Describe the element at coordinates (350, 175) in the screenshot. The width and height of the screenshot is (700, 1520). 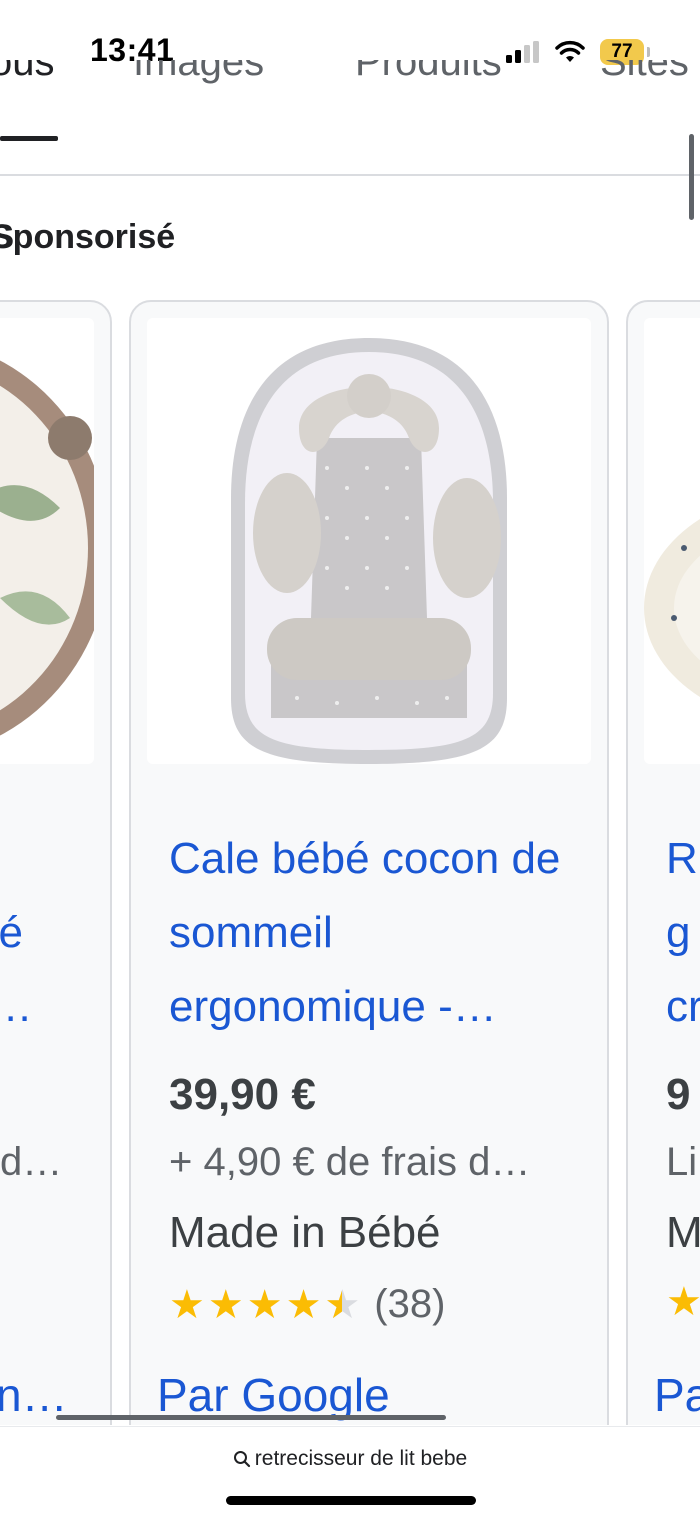
I see `tabs-divider` at that location.